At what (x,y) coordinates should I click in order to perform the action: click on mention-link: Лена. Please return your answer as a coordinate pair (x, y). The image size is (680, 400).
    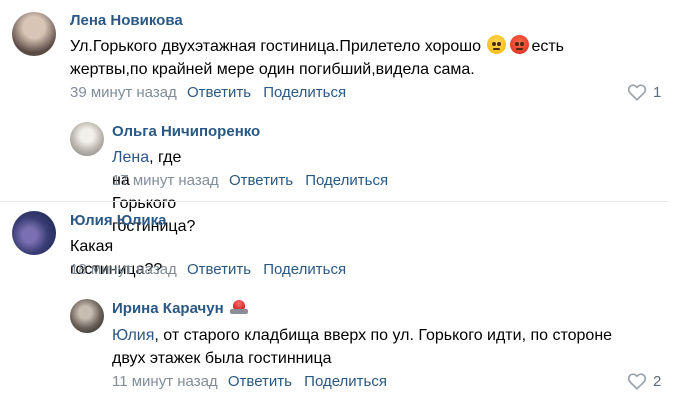
    Looking at the image, I should click on (130, 157).